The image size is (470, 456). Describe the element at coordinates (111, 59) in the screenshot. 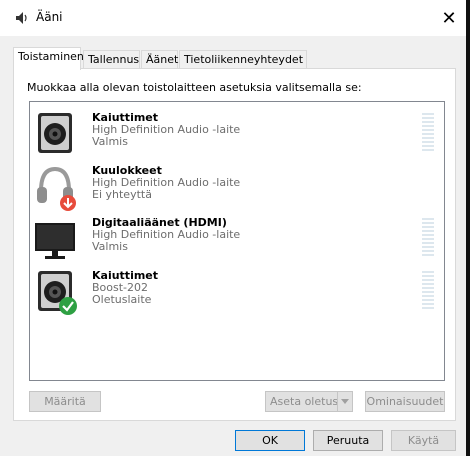

I see `tab-recording: Tallennus` at that location.